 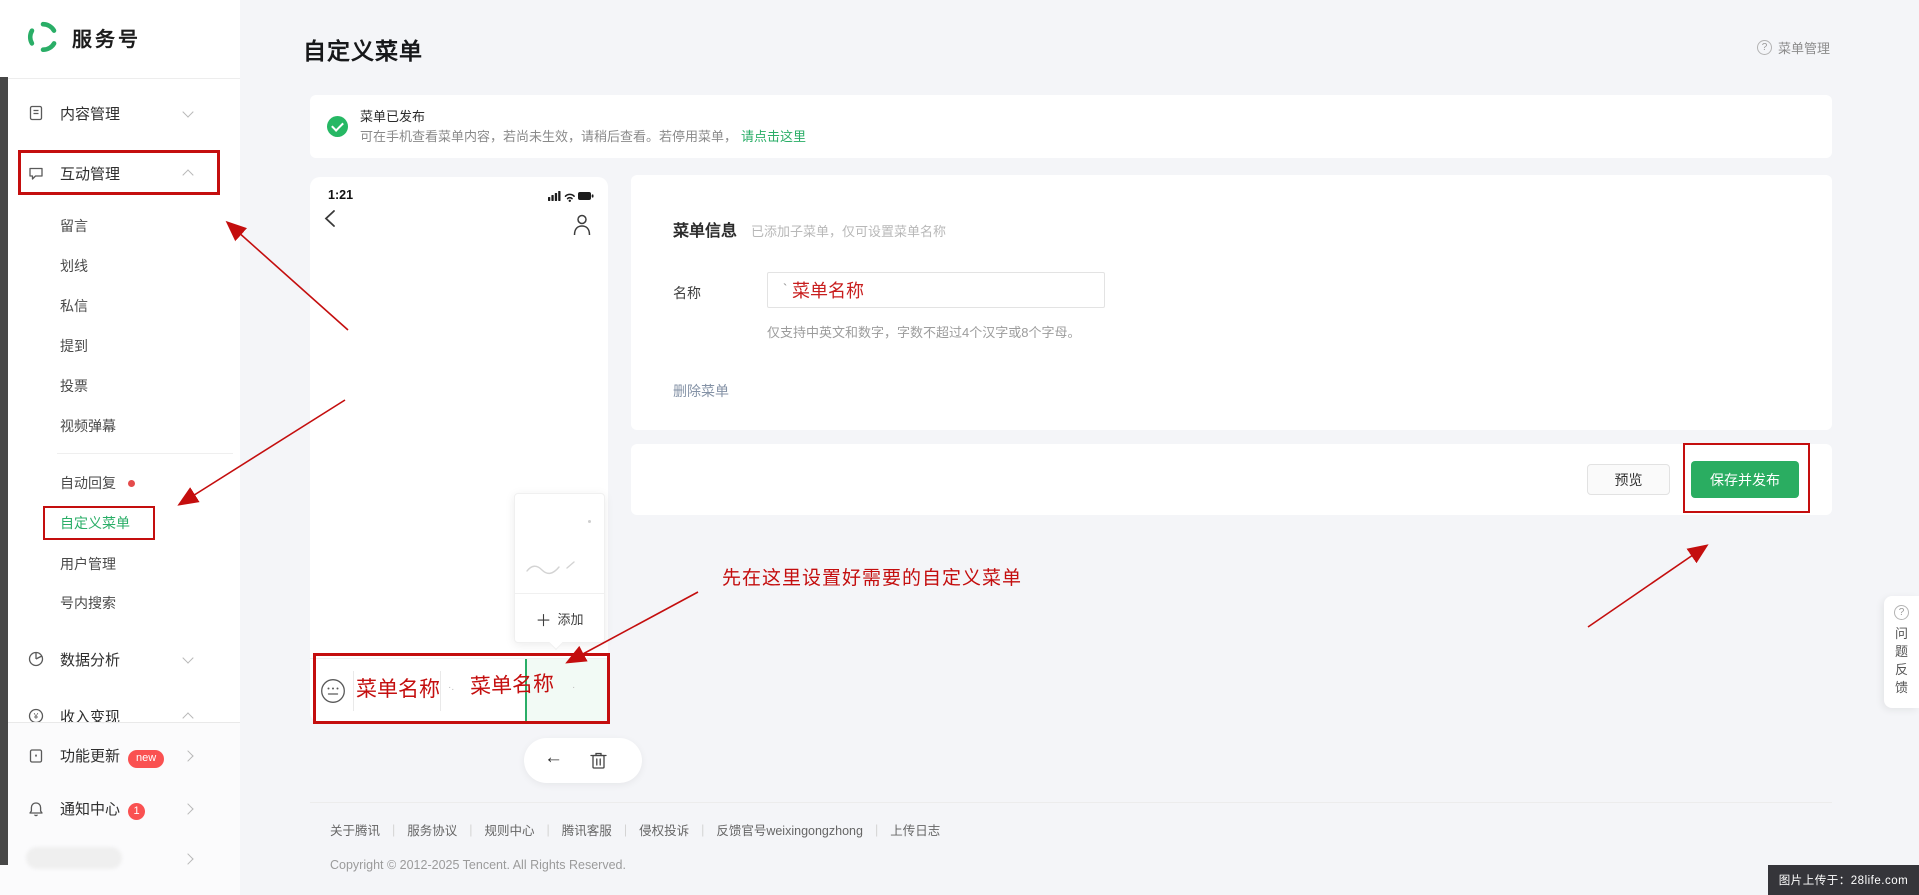 I want to click on signal-wifi-battery-icon, so click(x=571, y=196).